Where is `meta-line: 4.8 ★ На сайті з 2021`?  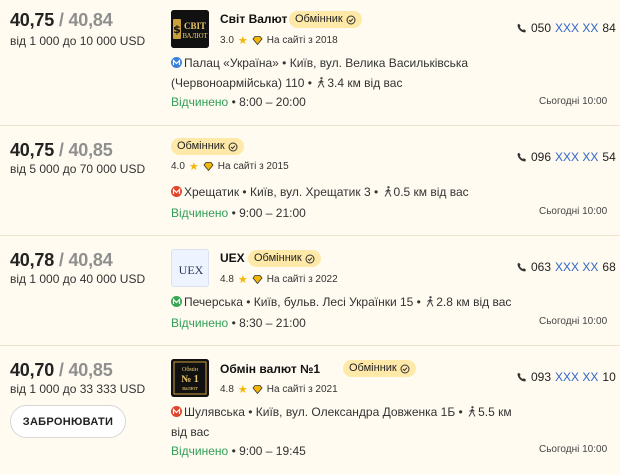
meta-line: 4.8 ★ На сайті з 2021 is located at coordinates (279, 390).